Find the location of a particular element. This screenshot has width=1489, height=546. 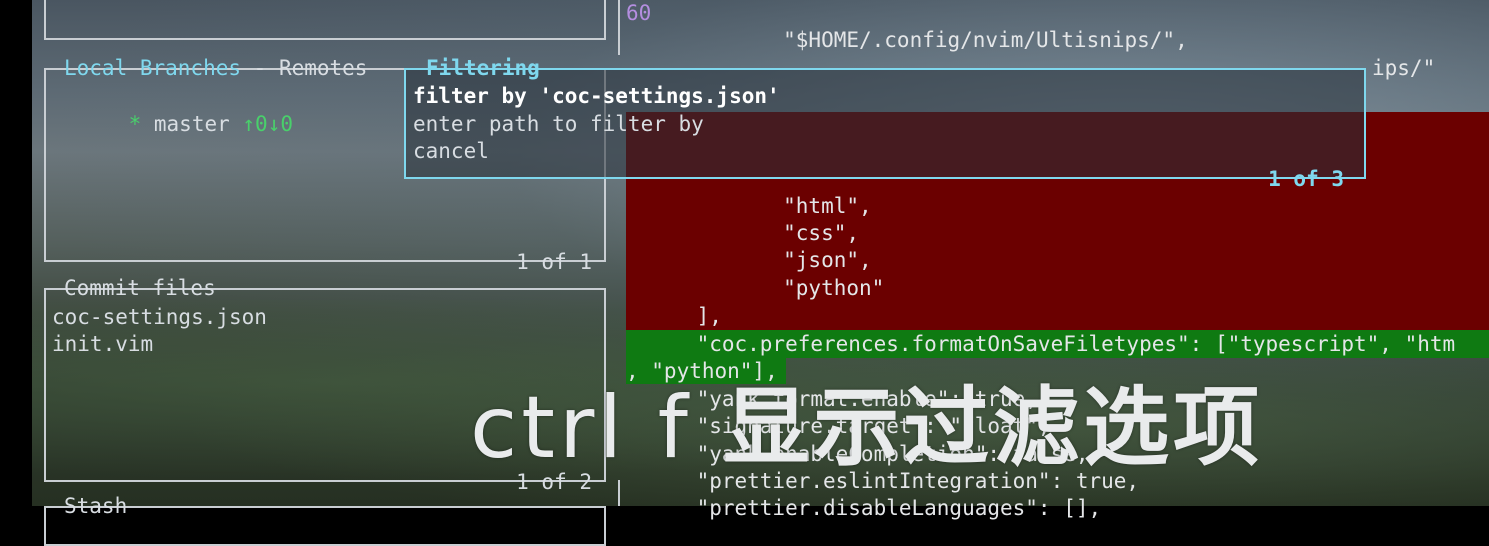

video-caption: ctrl f 显示过滤选项 is located at coordinates (866, 428).